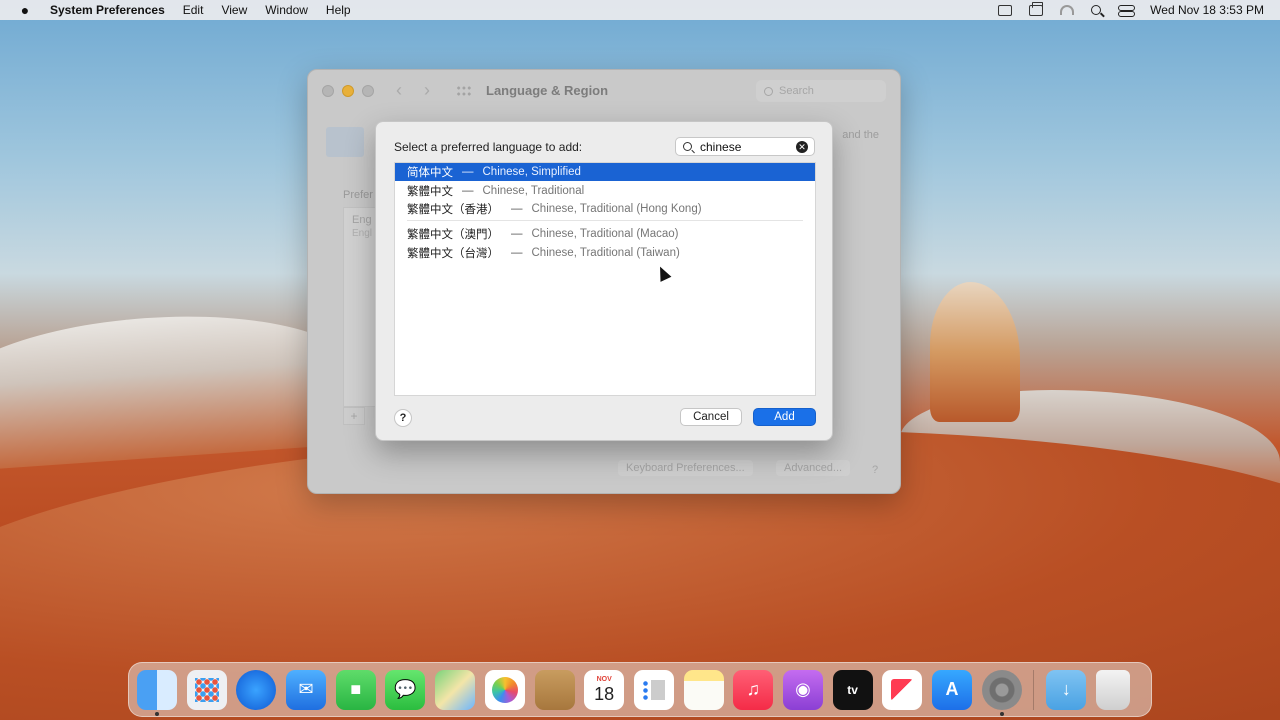 The height and width of the screenshot is (720, 1280). Describe the element at coordinates (1207, 10) in the screenshot. I see `menu-bar-clock: Wed Nov 18 3:53 PM` at that location.